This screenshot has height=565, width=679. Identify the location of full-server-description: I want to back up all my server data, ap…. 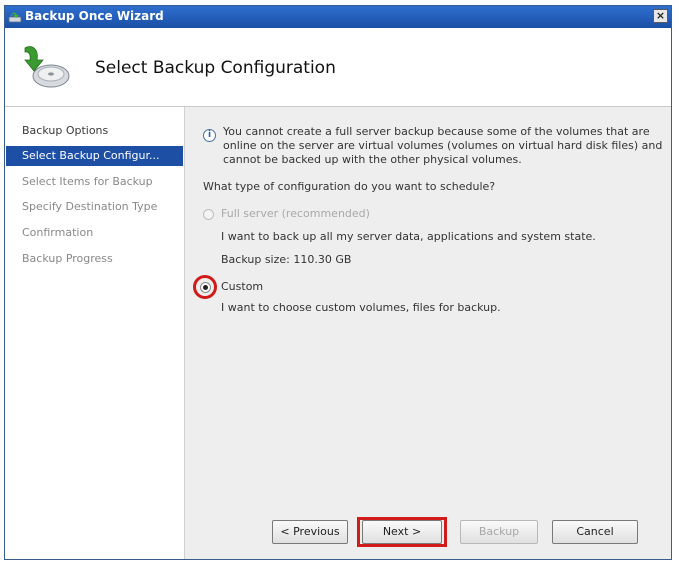
(408, 236).